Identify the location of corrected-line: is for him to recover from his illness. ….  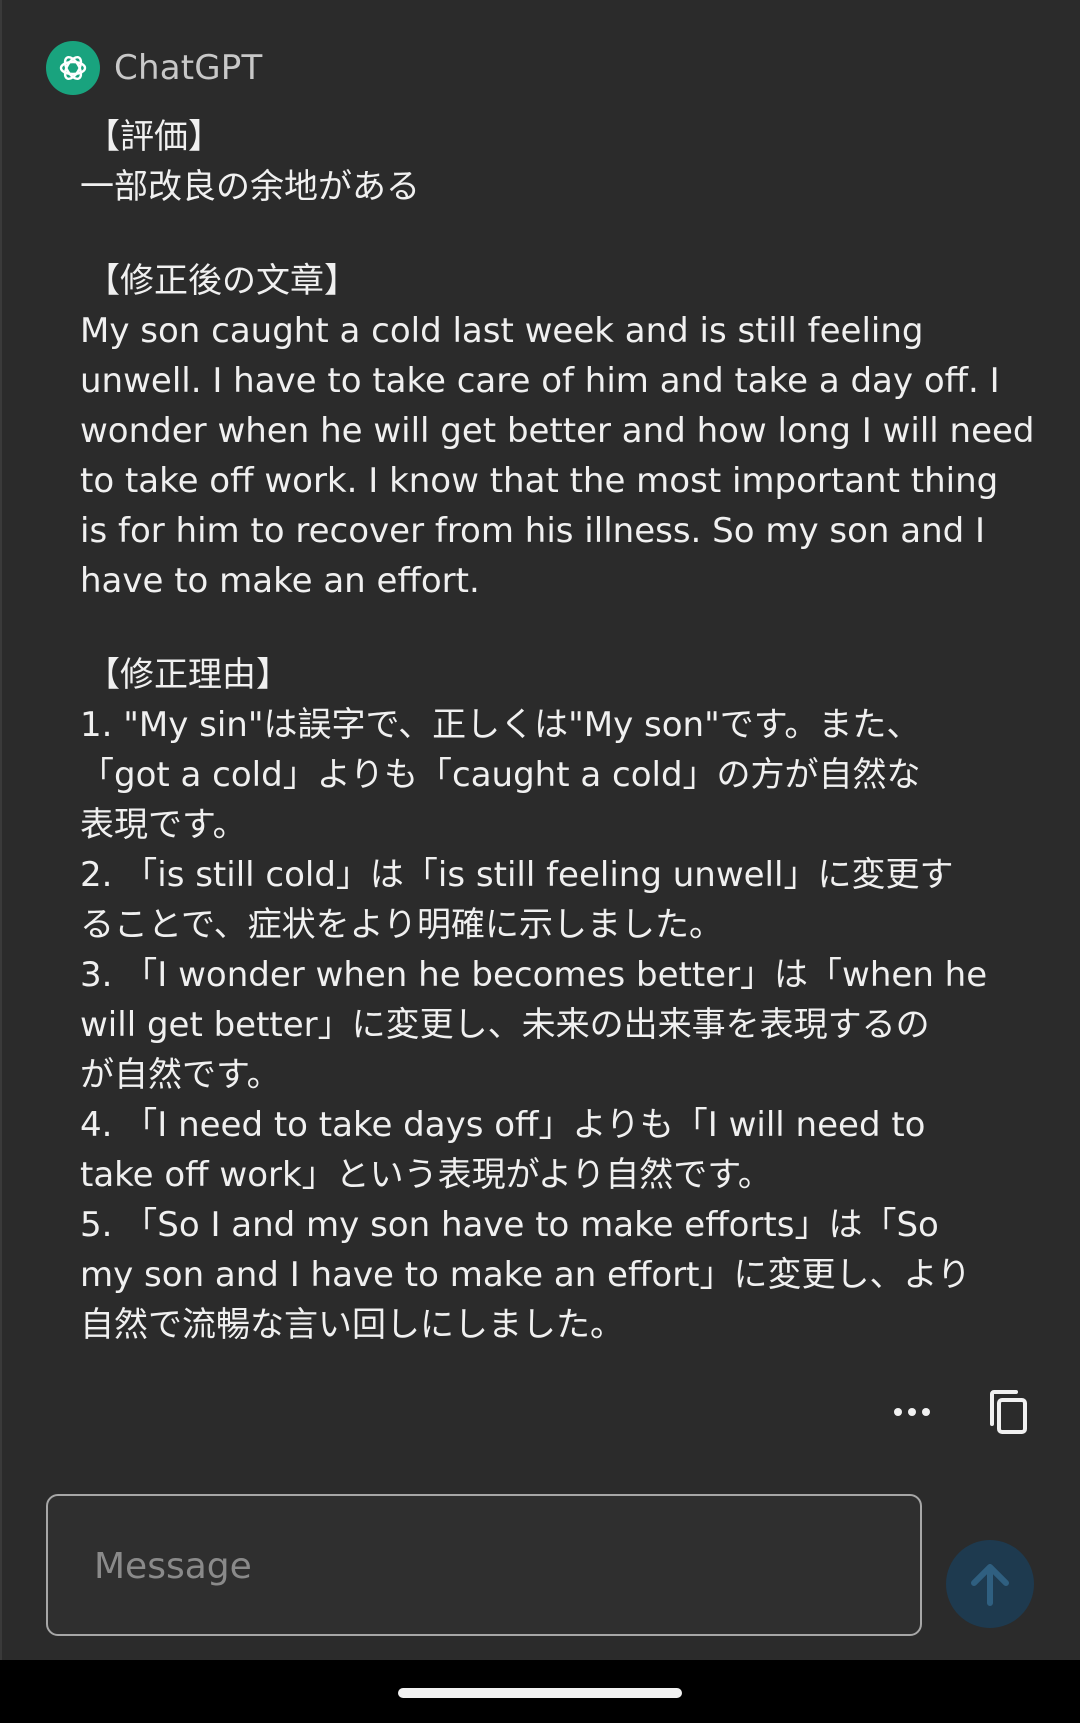
(533, 531).